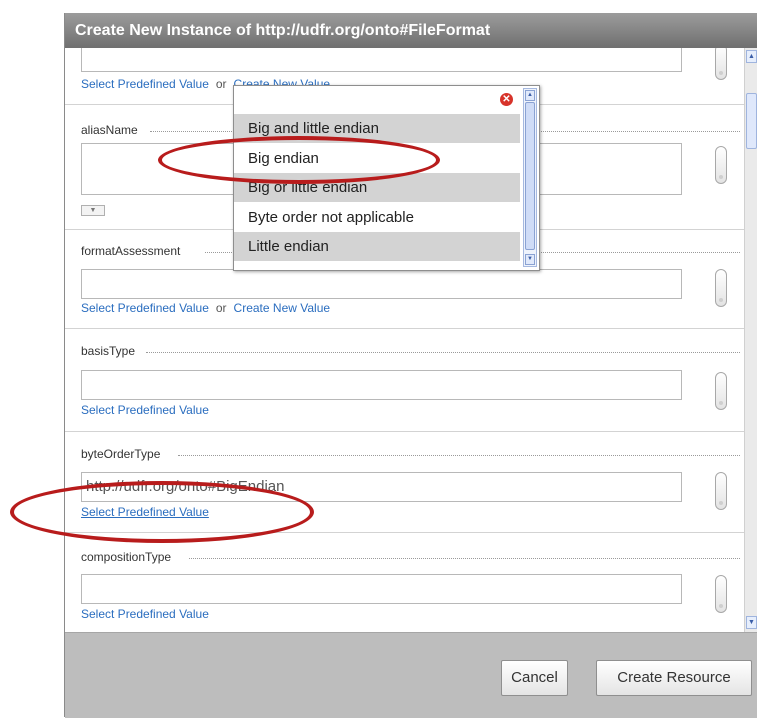 This screenshot has width=757, height=718. What do you see at coordinates (126, 557) in the screenshot?
I see `compositiontype-label: compositionType` at bounding box center [126, 557].